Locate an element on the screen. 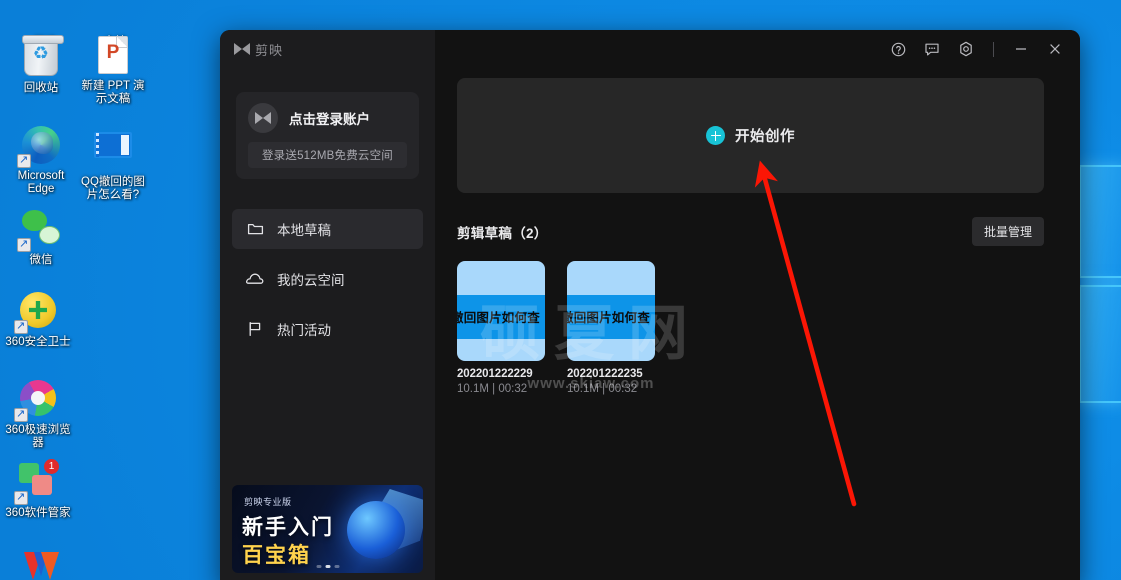 The image size is (1121, 580). cloud-icon is located at coordinates (255, 279).